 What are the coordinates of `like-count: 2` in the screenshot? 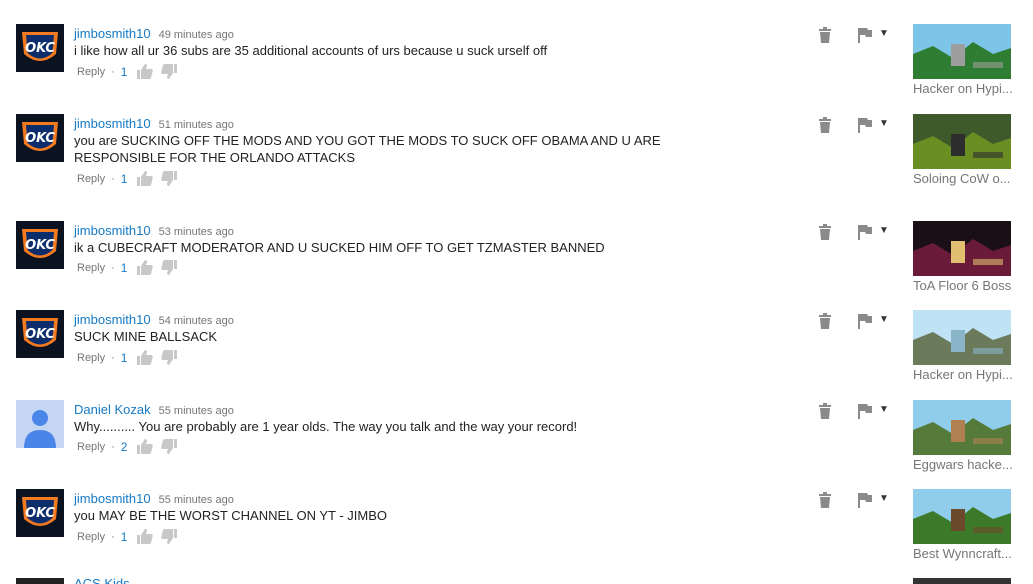 It's located at (124, 446).